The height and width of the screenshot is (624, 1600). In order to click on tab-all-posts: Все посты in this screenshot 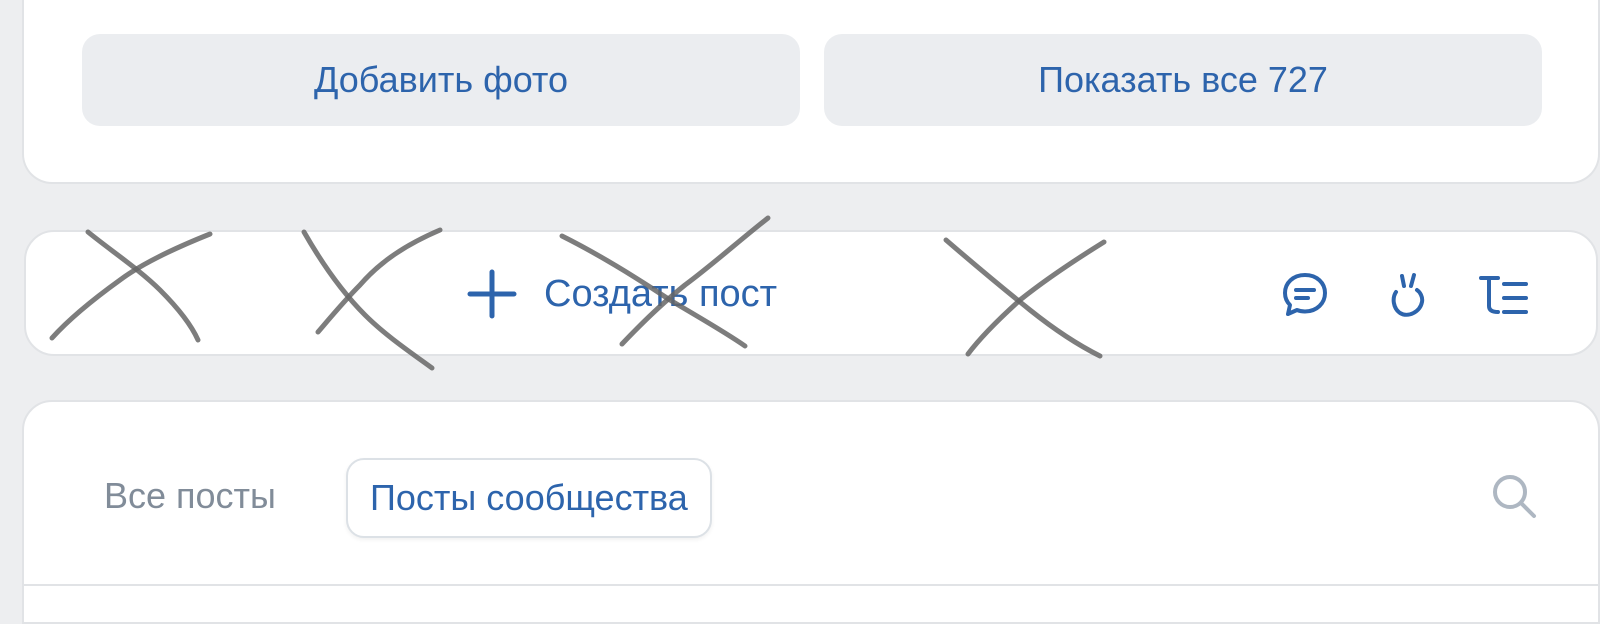, I will do `click(190, 496)`.